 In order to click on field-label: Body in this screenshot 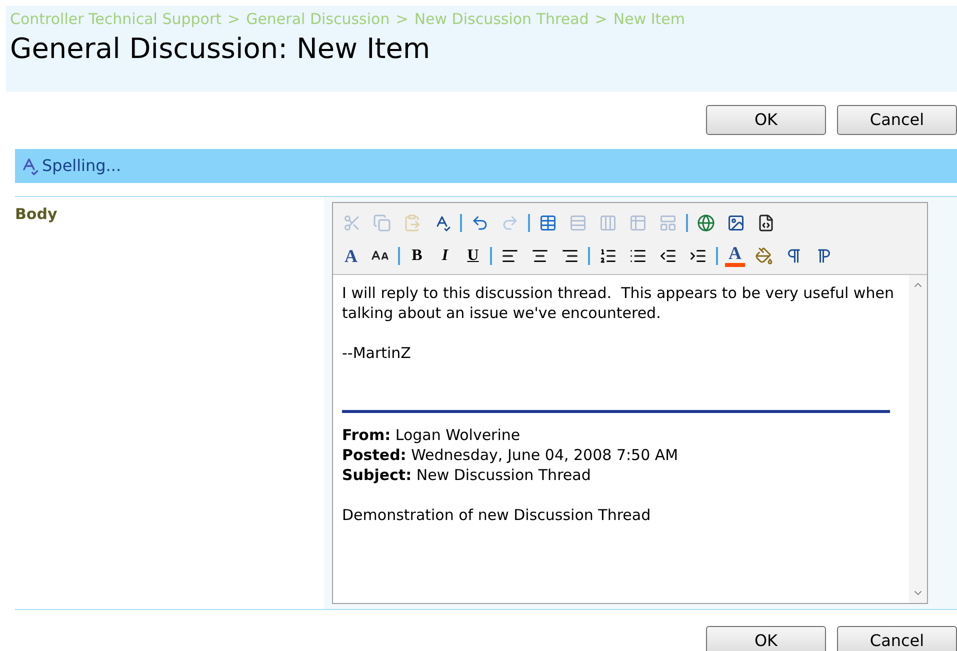, I will do `click(36, 214)`.